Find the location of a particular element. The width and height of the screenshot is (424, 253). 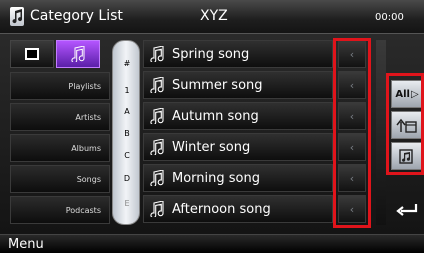

category-item-artists: Artists is located at coordinates (60, 117).